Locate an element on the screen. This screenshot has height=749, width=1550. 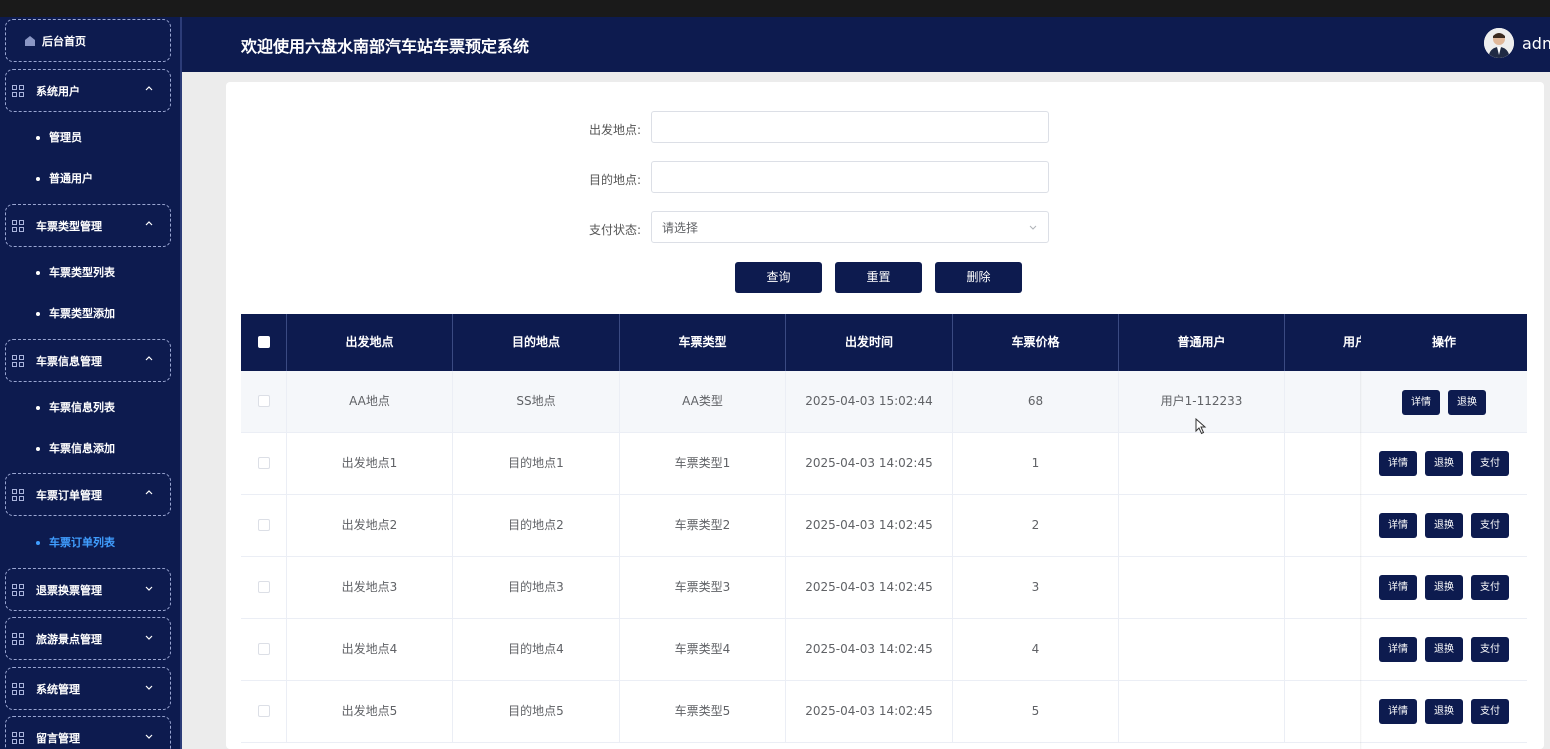
sidebar-item-admin: 管理员 is located at coordinates (59, 138).